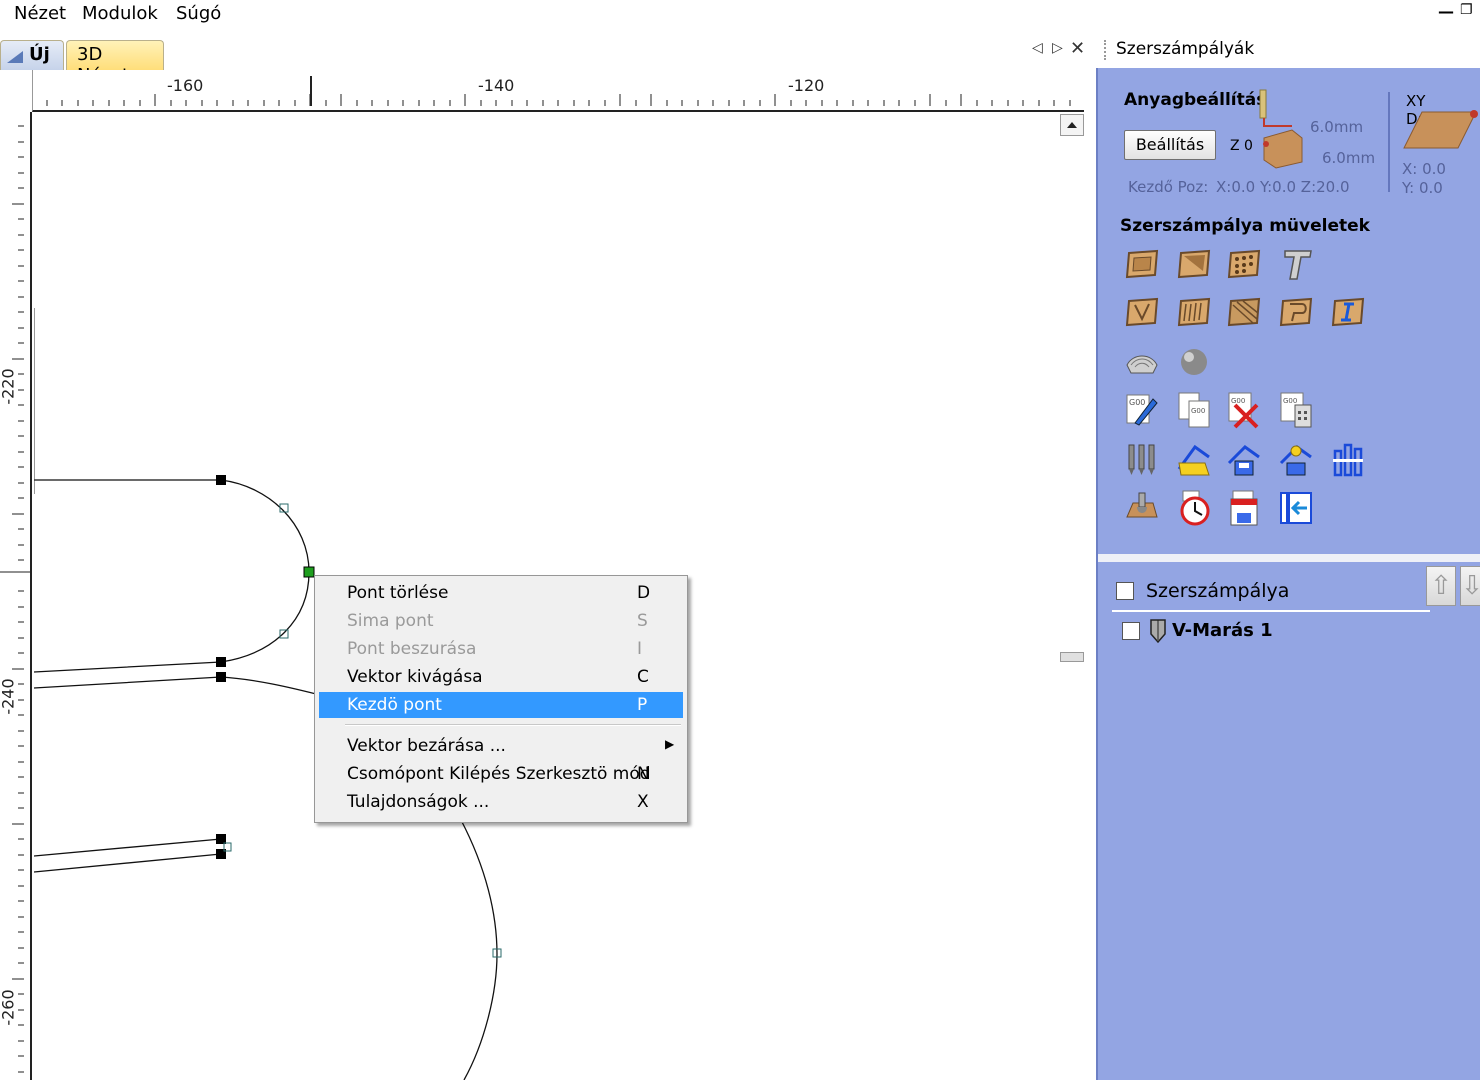 This screenshot has width=1480, height=1080. I want to click on delete-toolpath-icon: G00, so click(1244, 410).